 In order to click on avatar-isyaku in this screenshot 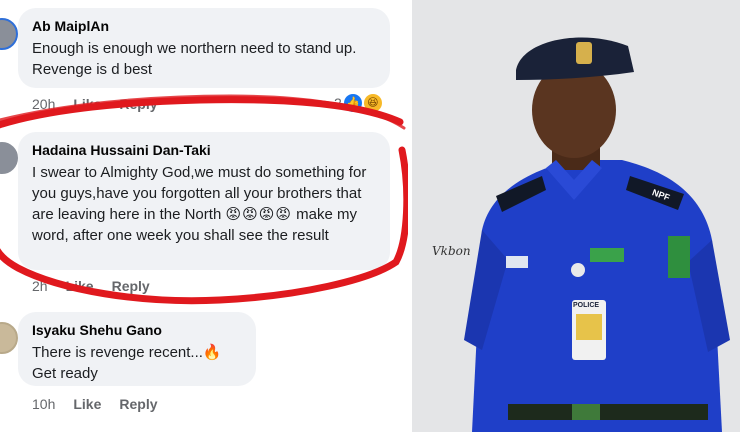, I will do `click(9, 338)`.